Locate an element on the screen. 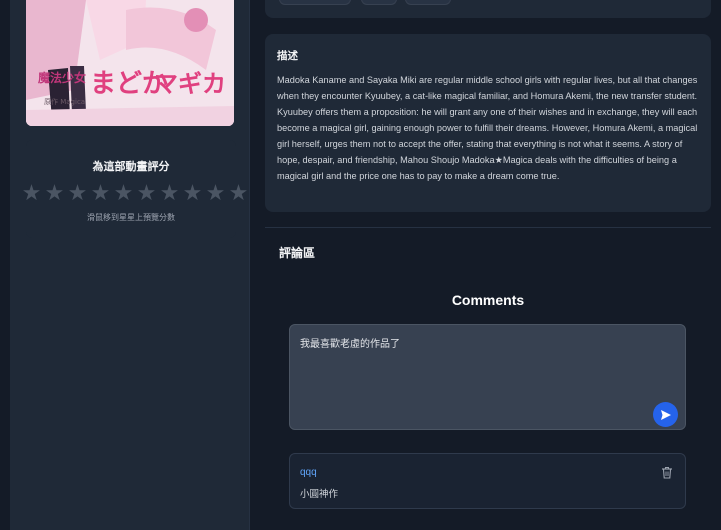 This screenshot has height=530, width=721. comment-username: qqq is located at coordinates (308, 472).